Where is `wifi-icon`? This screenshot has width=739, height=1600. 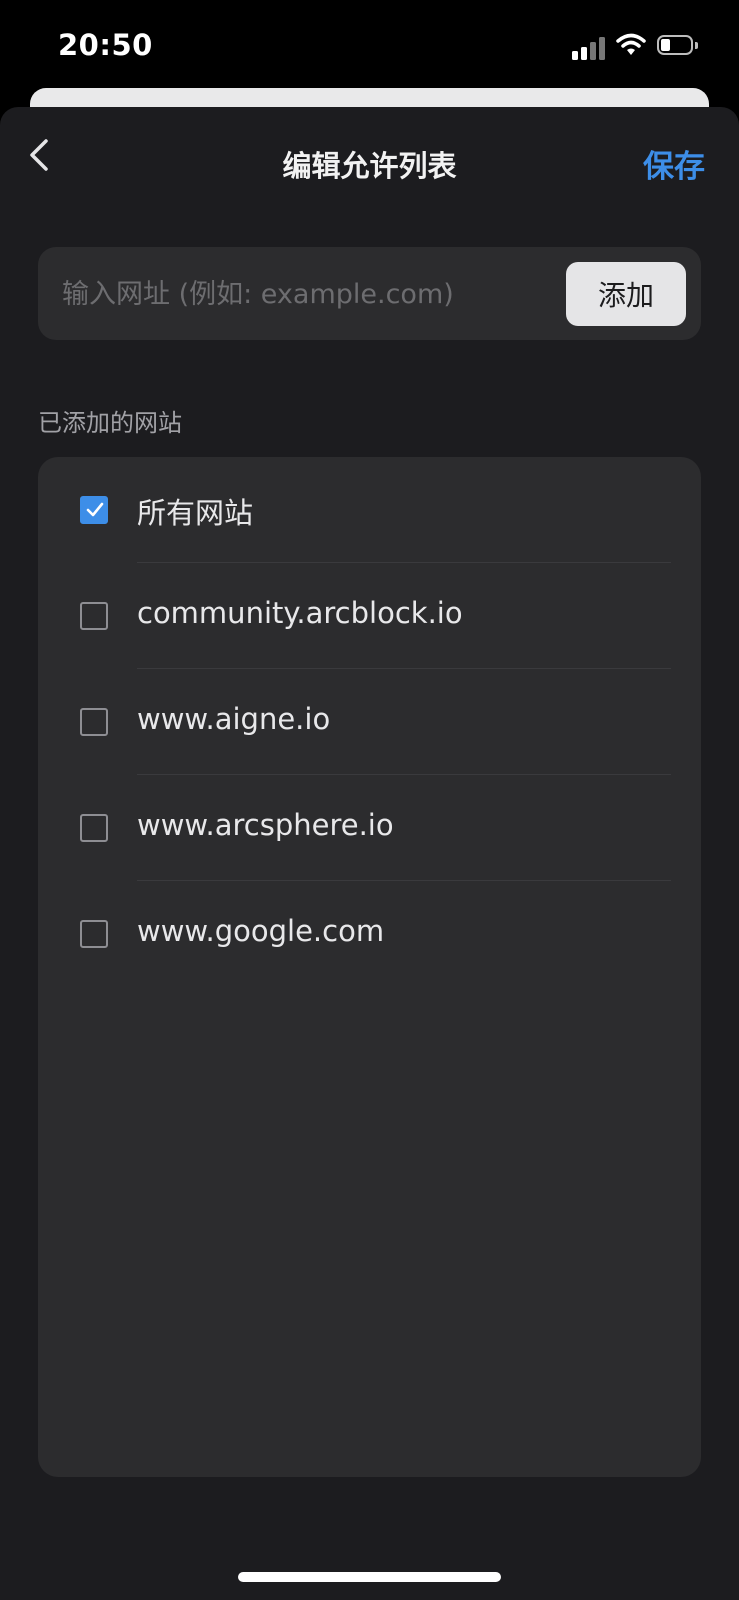 wifi-icon is located at coordinates (631, 47).